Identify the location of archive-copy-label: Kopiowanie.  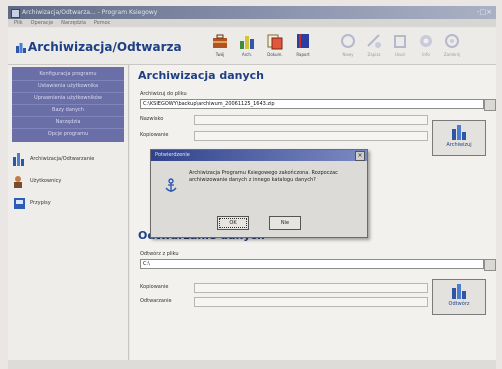
(154, 135).